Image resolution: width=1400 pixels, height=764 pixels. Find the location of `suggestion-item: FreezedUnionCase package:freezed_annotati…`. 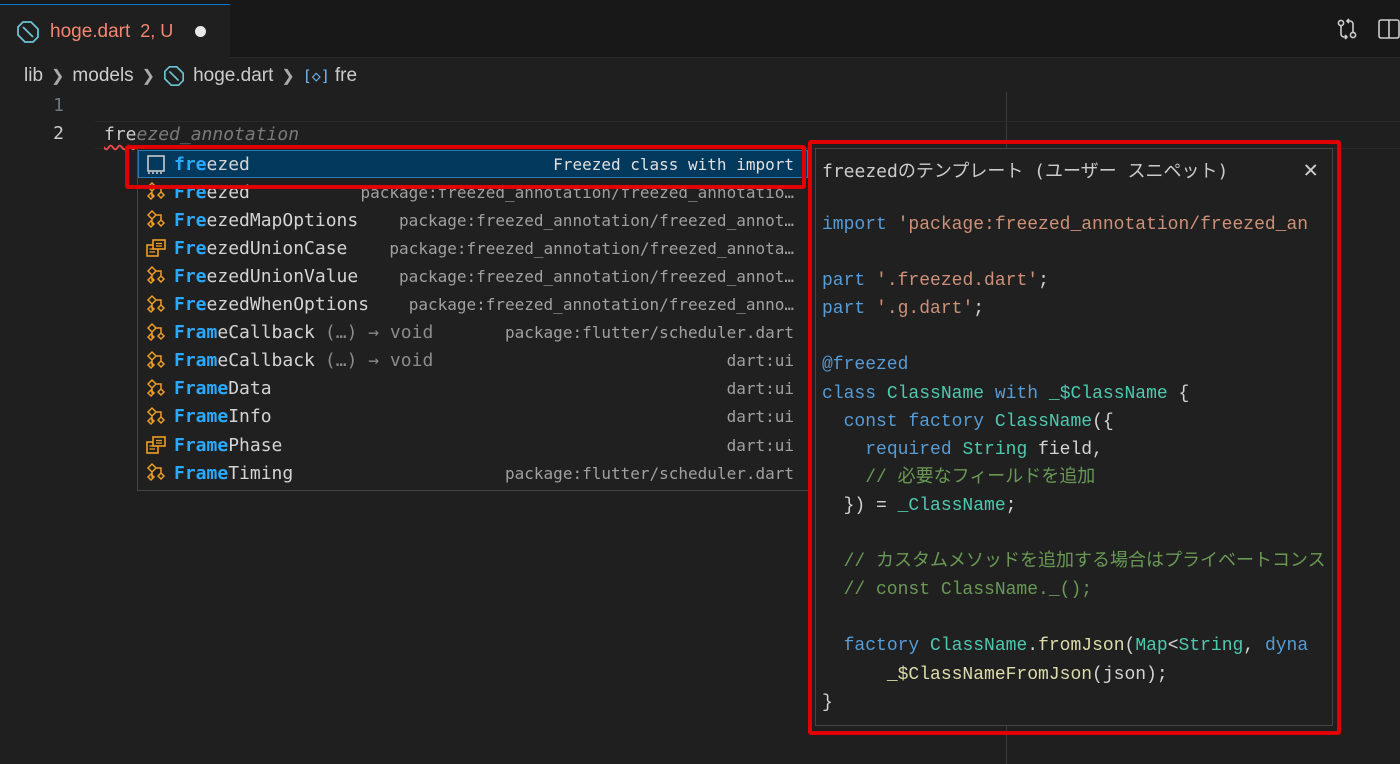

suggestion-item: FreezedUnionCase package:freezed_annotati… is located at coordinates (473, 248).